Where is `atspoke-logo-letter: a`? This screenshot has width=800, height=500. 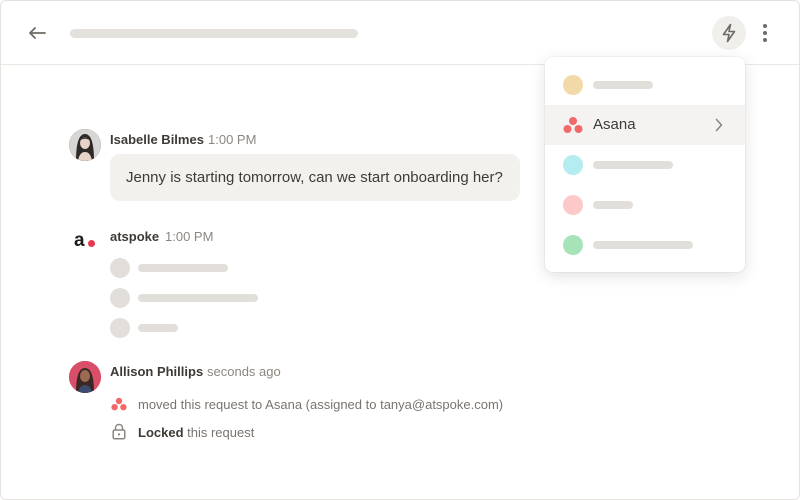
atspoke-logo-letter: a is located at coordinates (79, 240).